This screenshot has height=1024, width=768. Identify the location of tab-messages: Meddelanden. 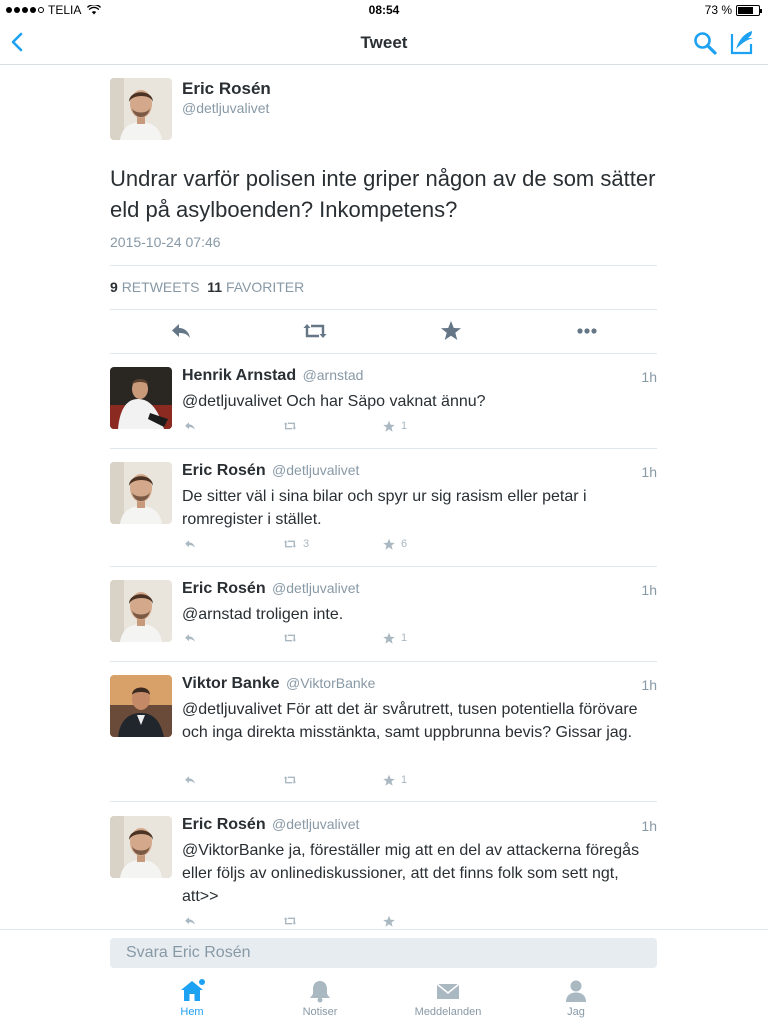
(448, 998).